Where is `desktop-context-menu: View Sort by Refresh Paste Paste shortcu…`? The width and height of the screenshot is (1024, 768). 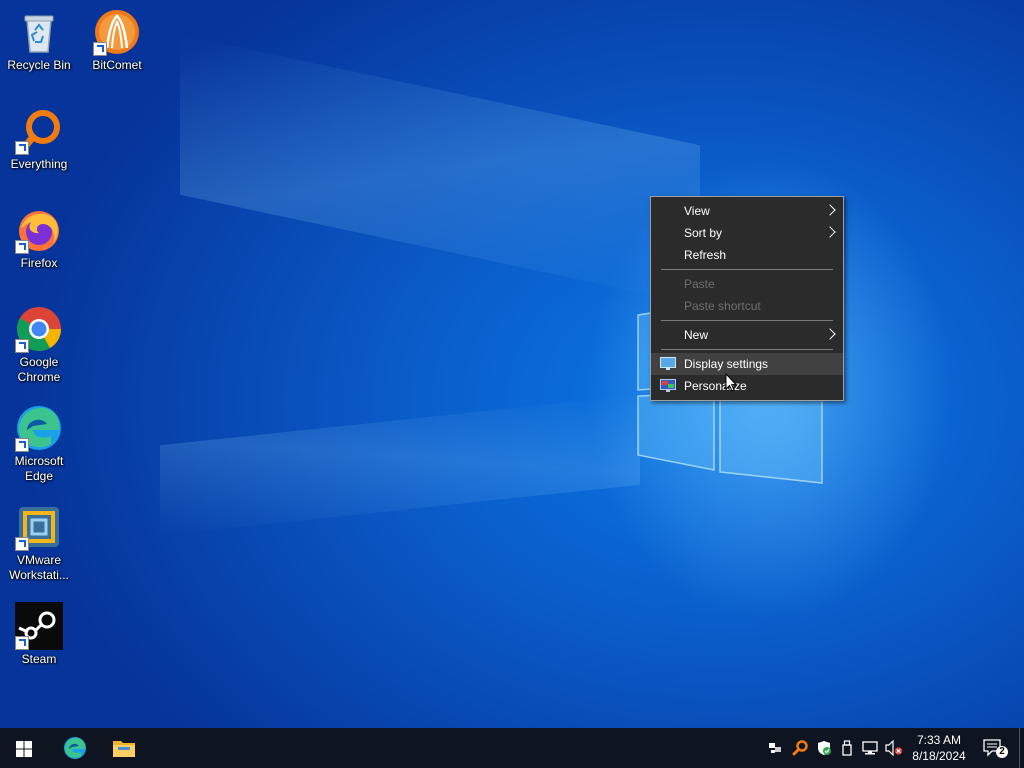 desktop-context-menu: View Sort by Refresh Paste Paste shortcu… is located at coordinates (747, 298).